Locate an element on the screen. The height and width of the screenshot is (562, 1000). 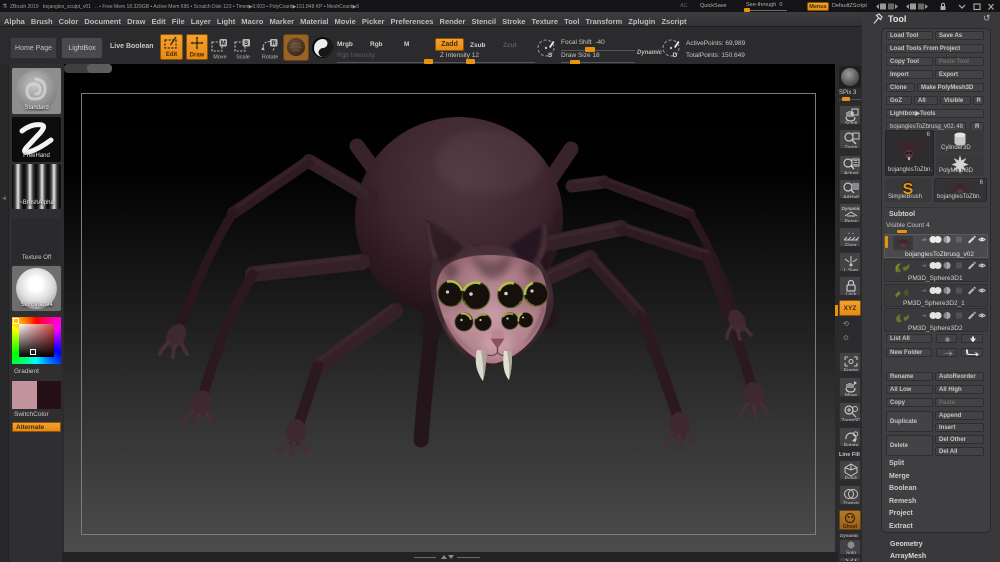
svg-text: Persp is located at coordinates (850, 221).